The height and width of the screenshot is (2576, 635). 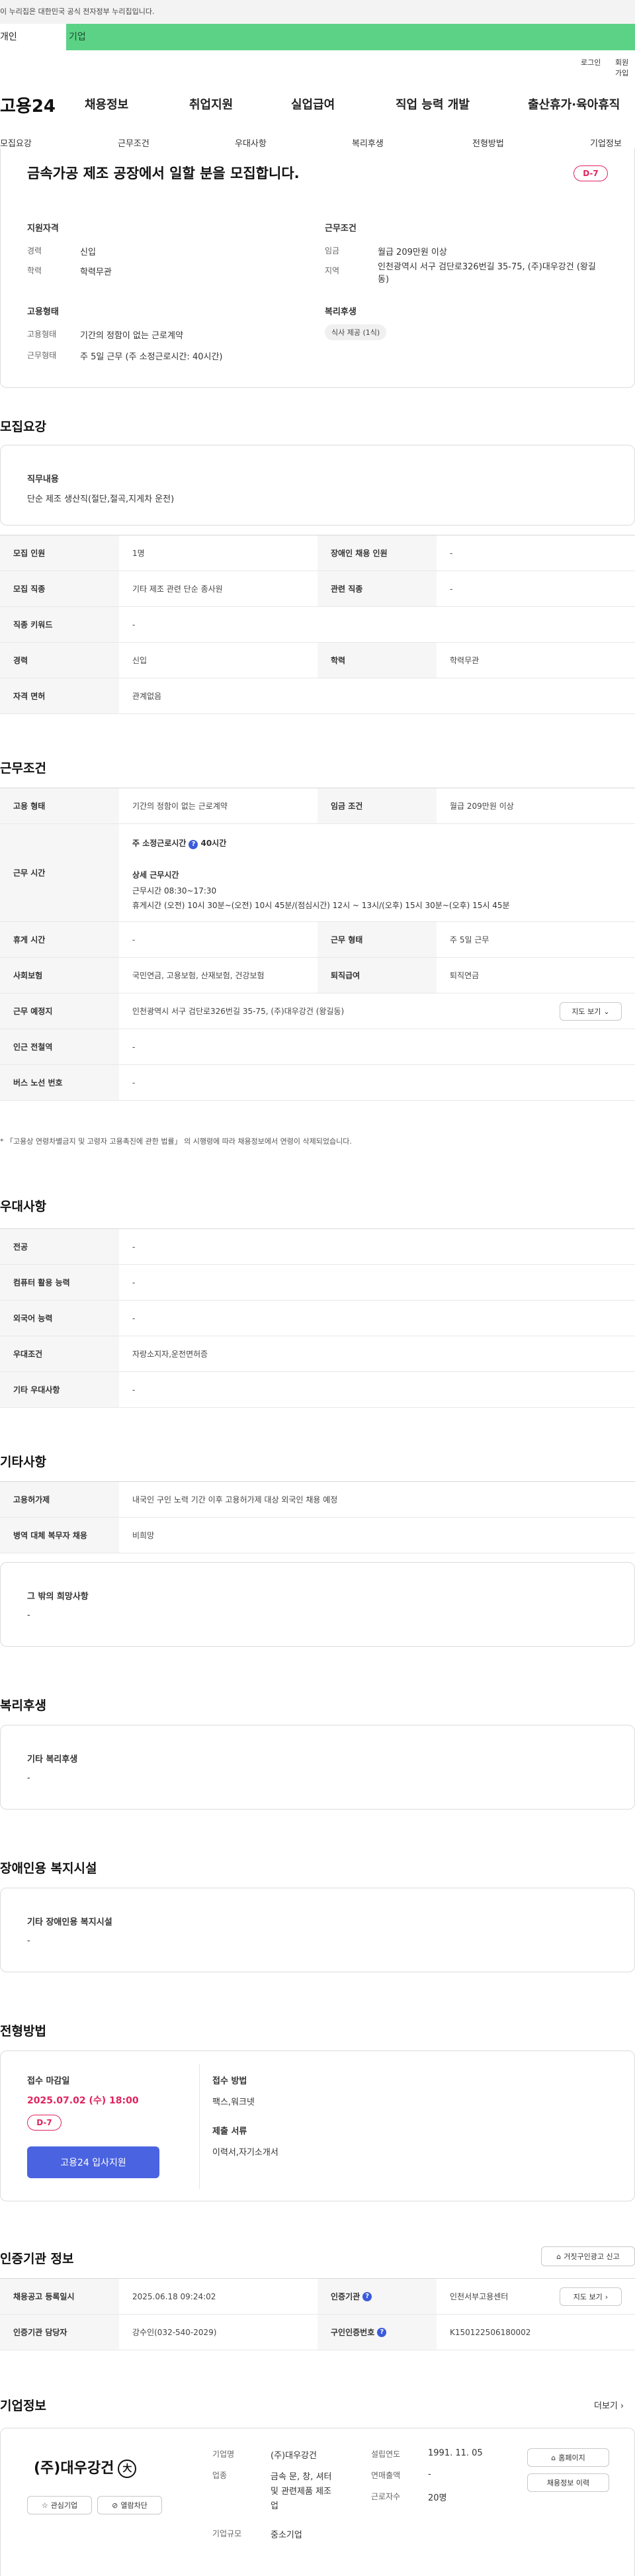 I want to click on row-label: 인증기관?, so click(x=377, y=2296).